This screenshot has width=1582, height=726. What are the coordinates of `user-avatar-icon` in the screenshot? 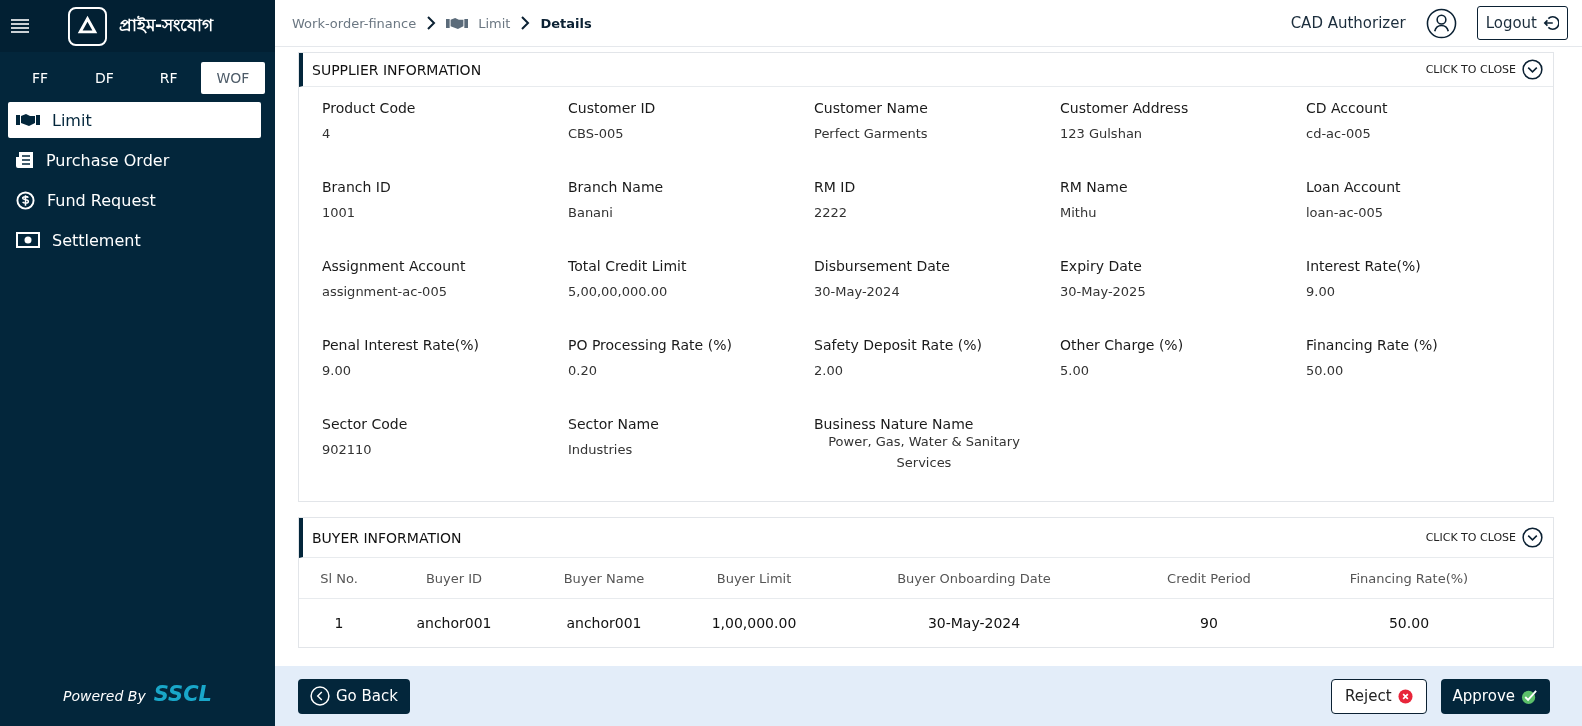 It's located at (1441, 23).